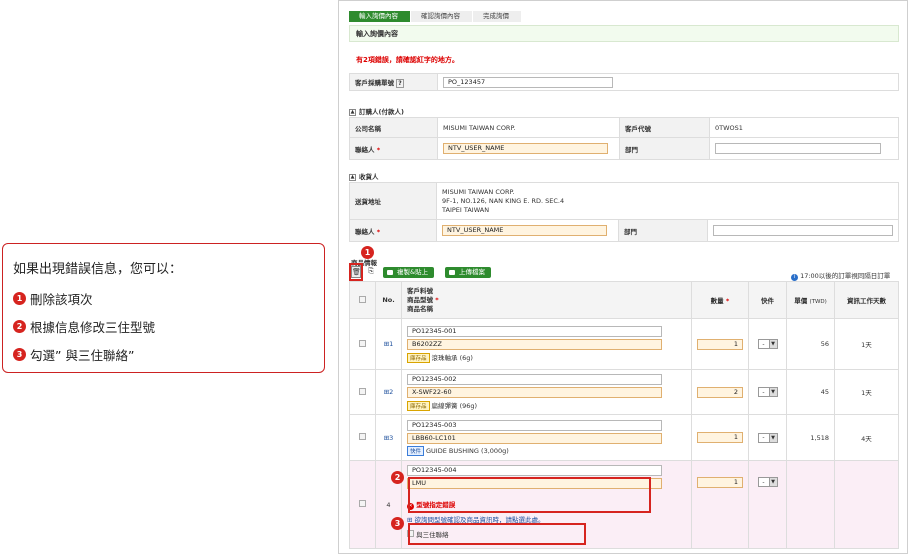 This screenshot has height=554, width=909. What do you see at coordinates (400, 83) in the screenshot?
I see `help-icon: ?` at bounding box center [400, 83].